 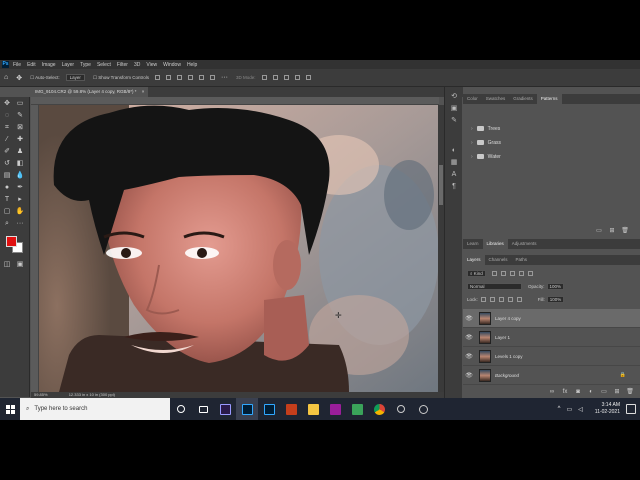 I want to click on menu-select: Select, so click(x=104, y=65).